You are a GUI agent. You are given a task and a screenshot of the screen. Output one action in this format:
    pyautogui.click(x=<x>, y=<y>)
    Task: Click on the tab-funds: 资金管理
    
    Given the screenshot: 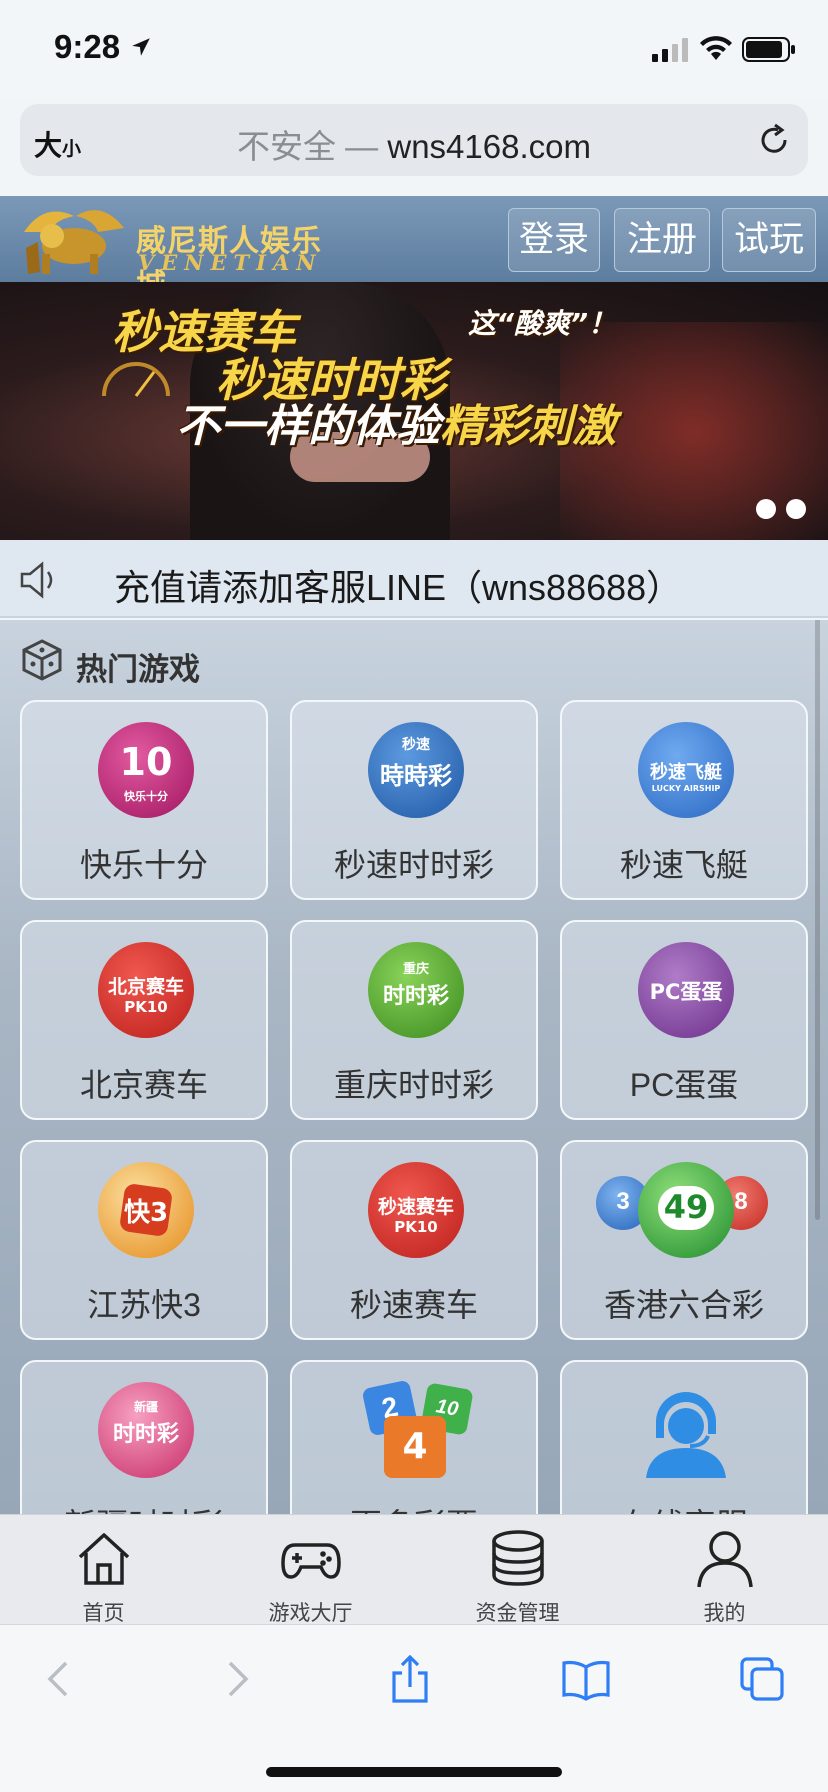 What is the action you would take?
    pyautogui.click(x=517, y=1570)
    